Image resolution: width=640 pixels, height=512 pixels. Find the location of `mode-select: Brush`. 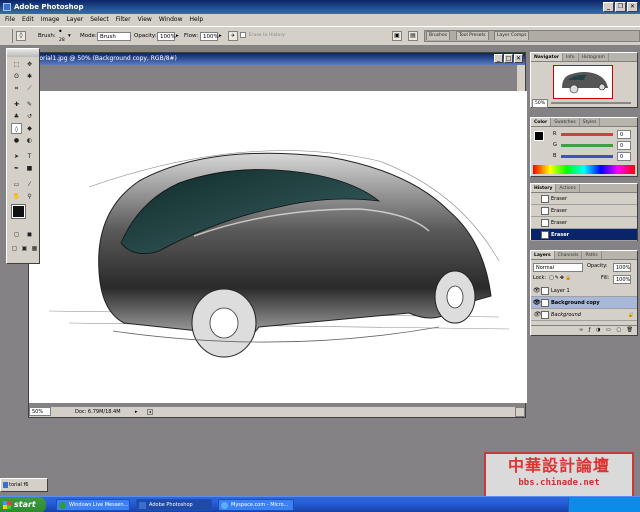

mode-select: Brush is located at coordinates (114, 36).